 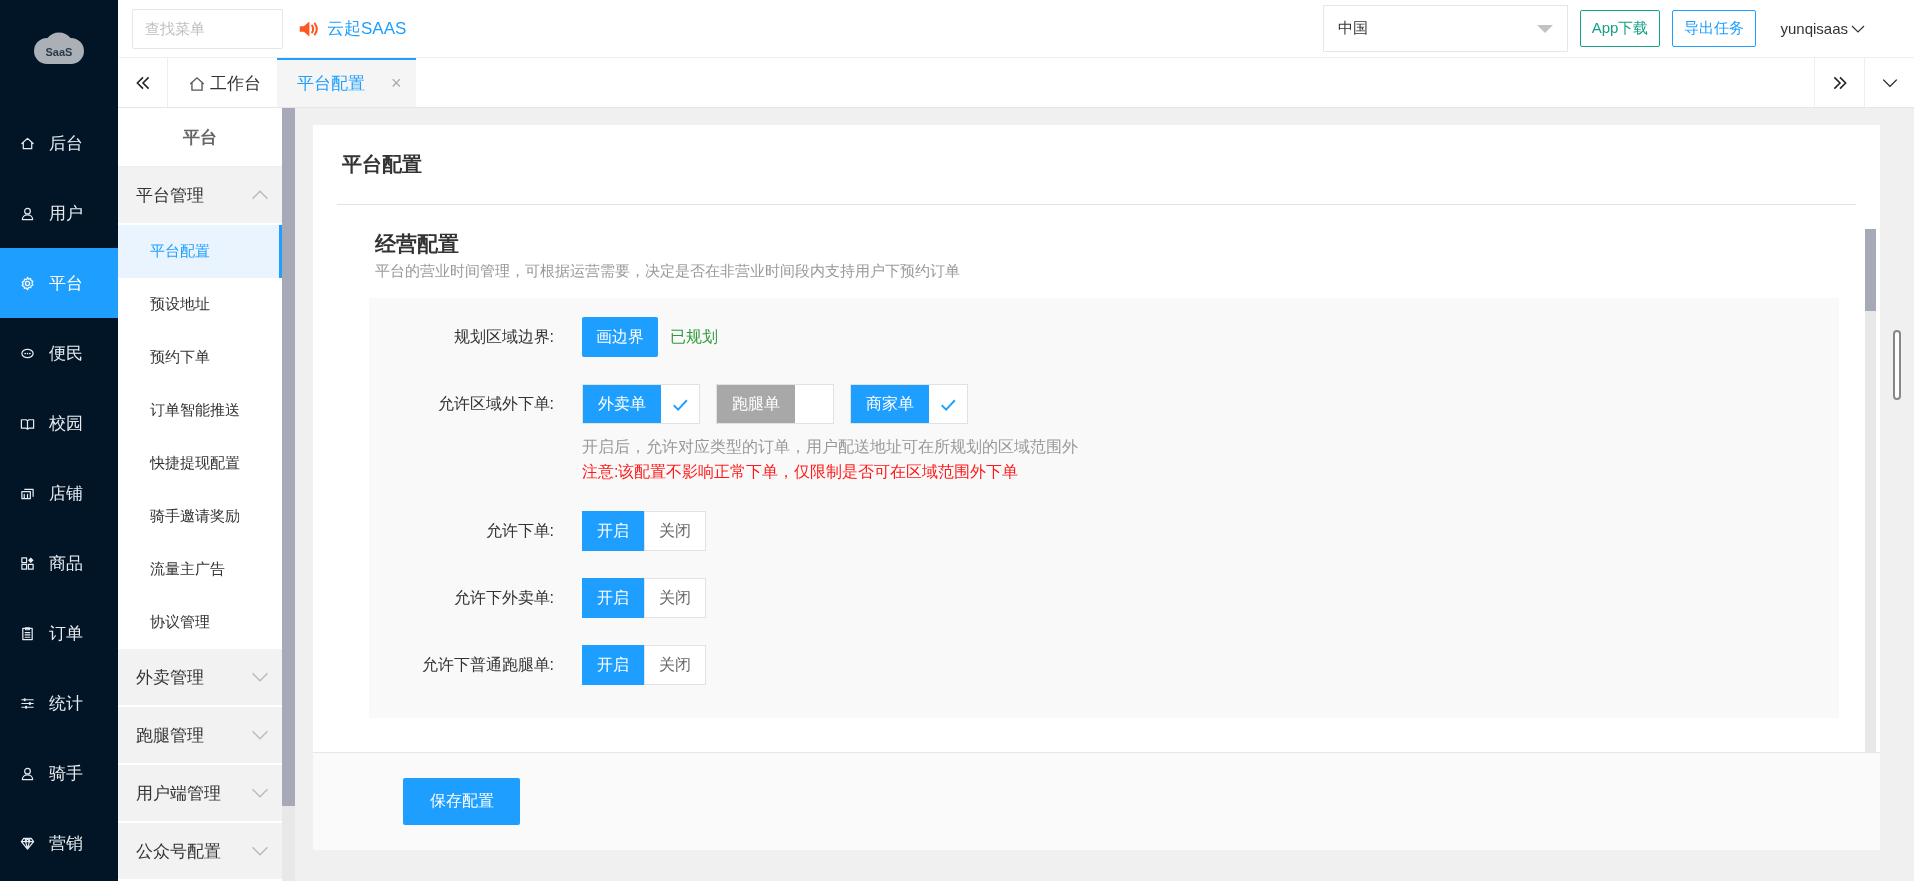 I want to click on sliders-icon, so click(x=27, y=703).